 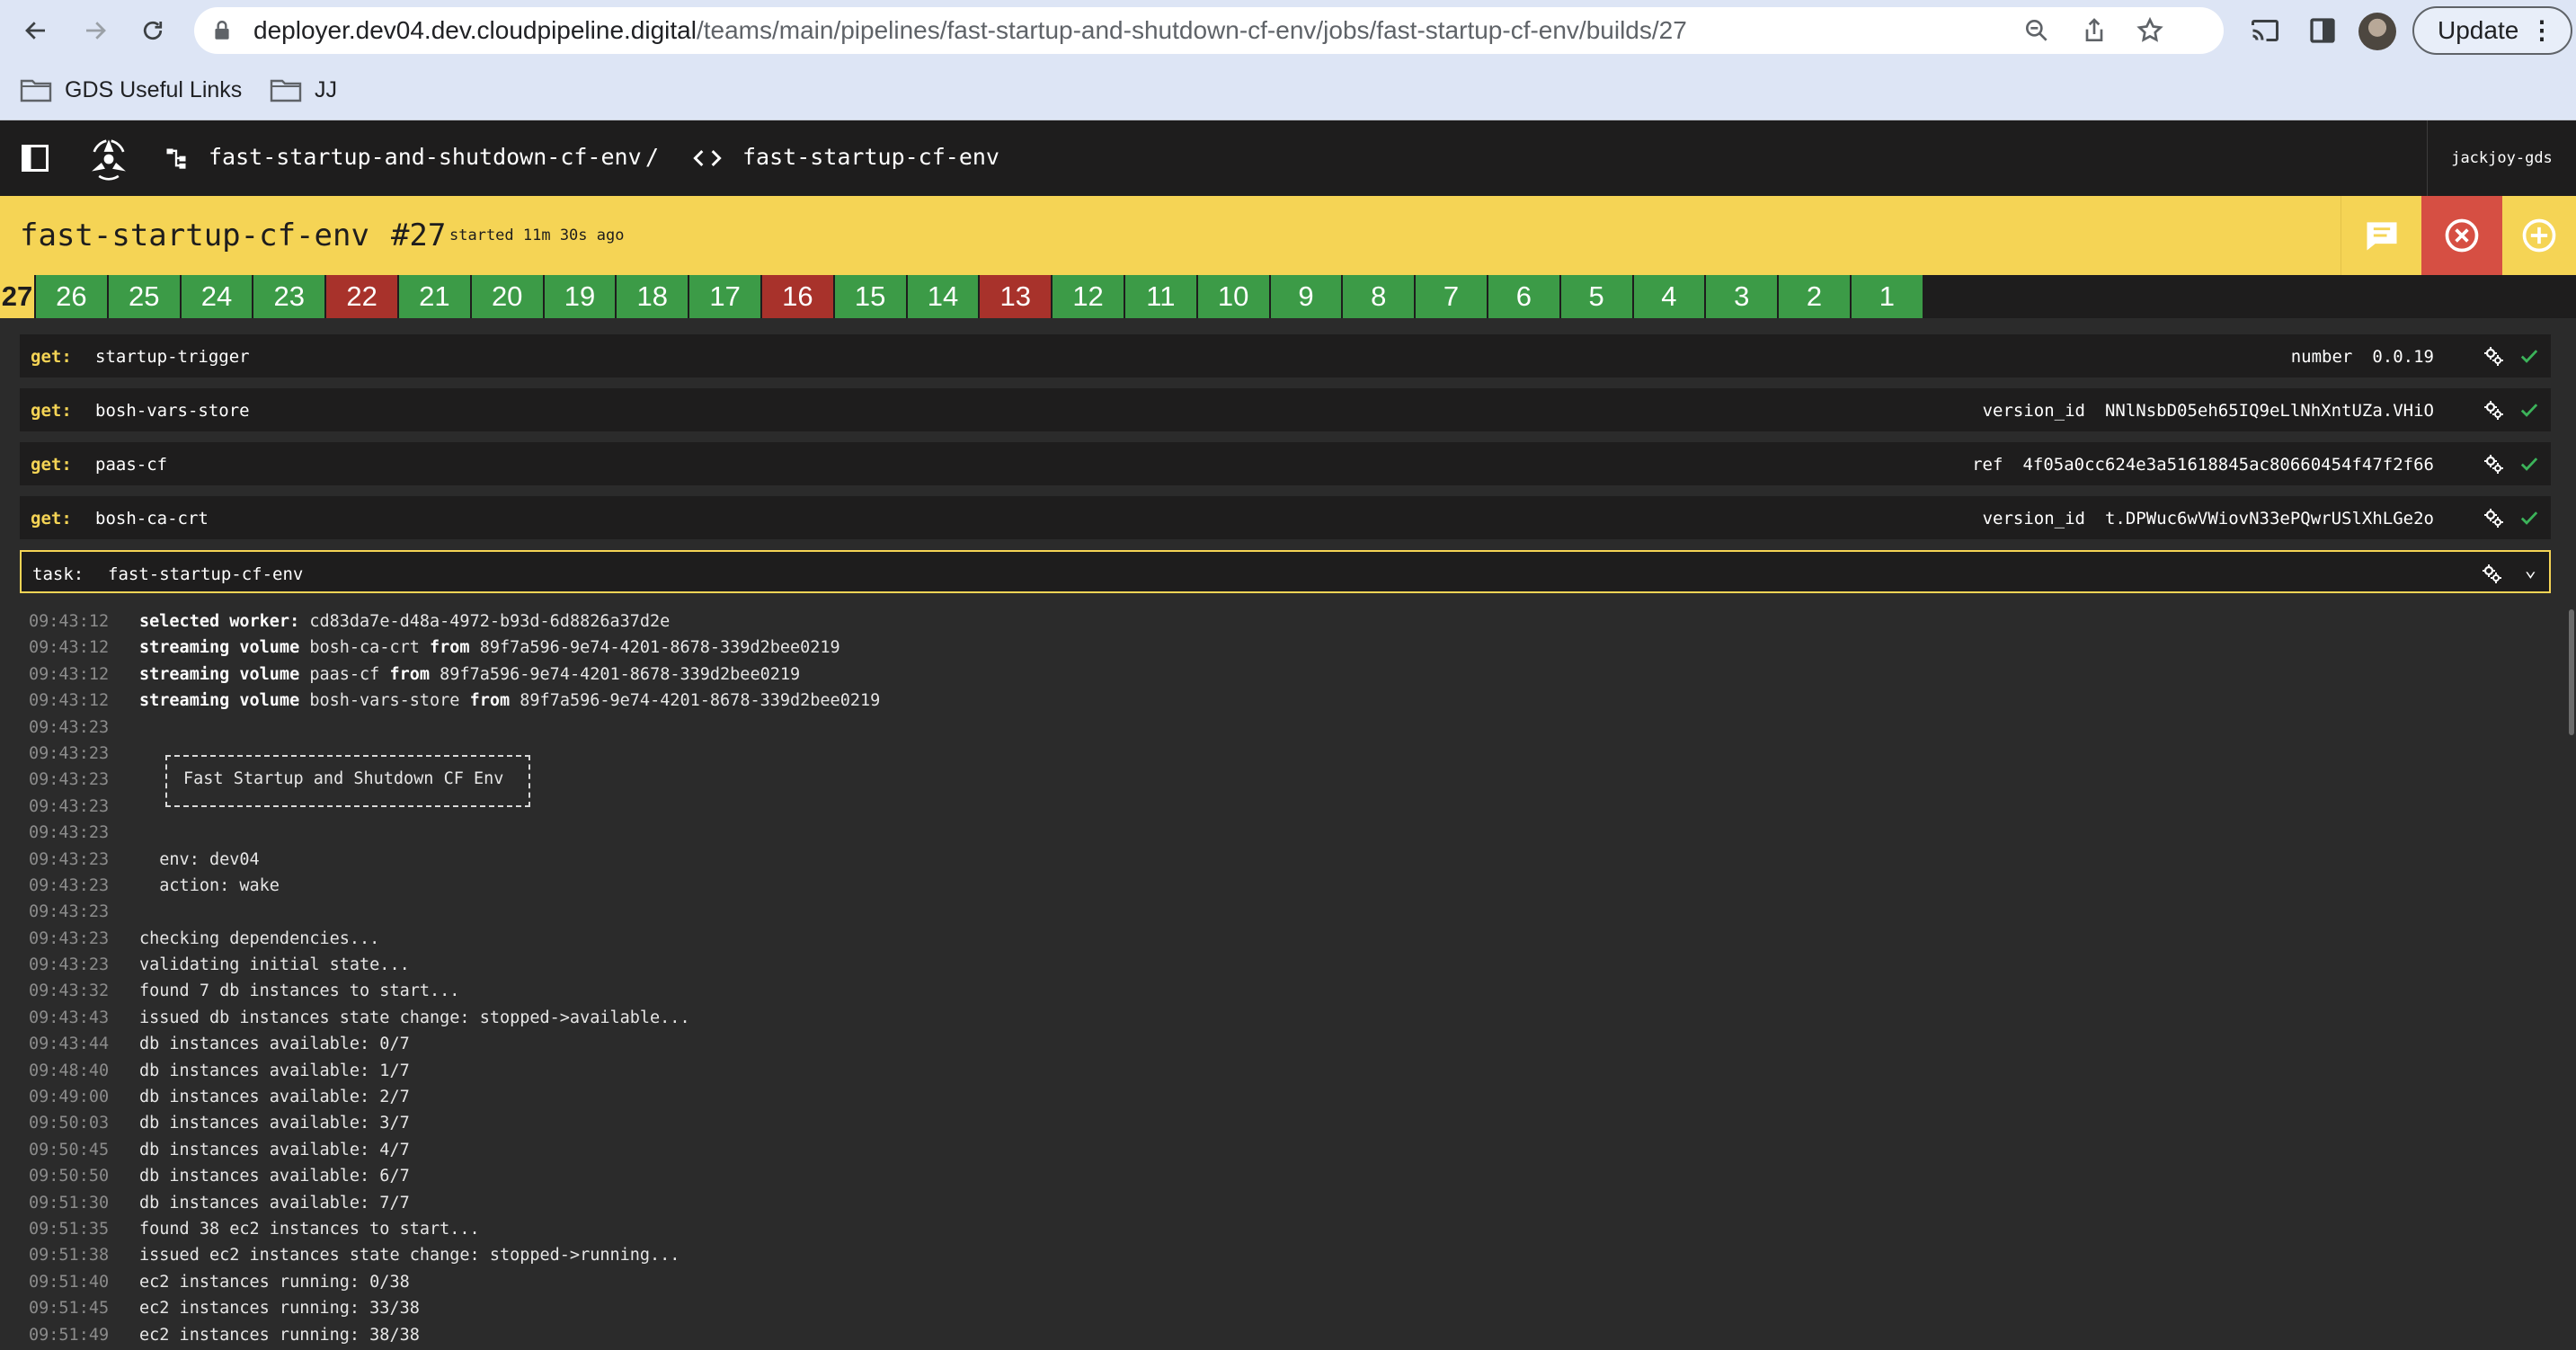 I want to click on log-line: 09:51:49 ec2 instances running: 38/38, so click(x=1285, y=1336).